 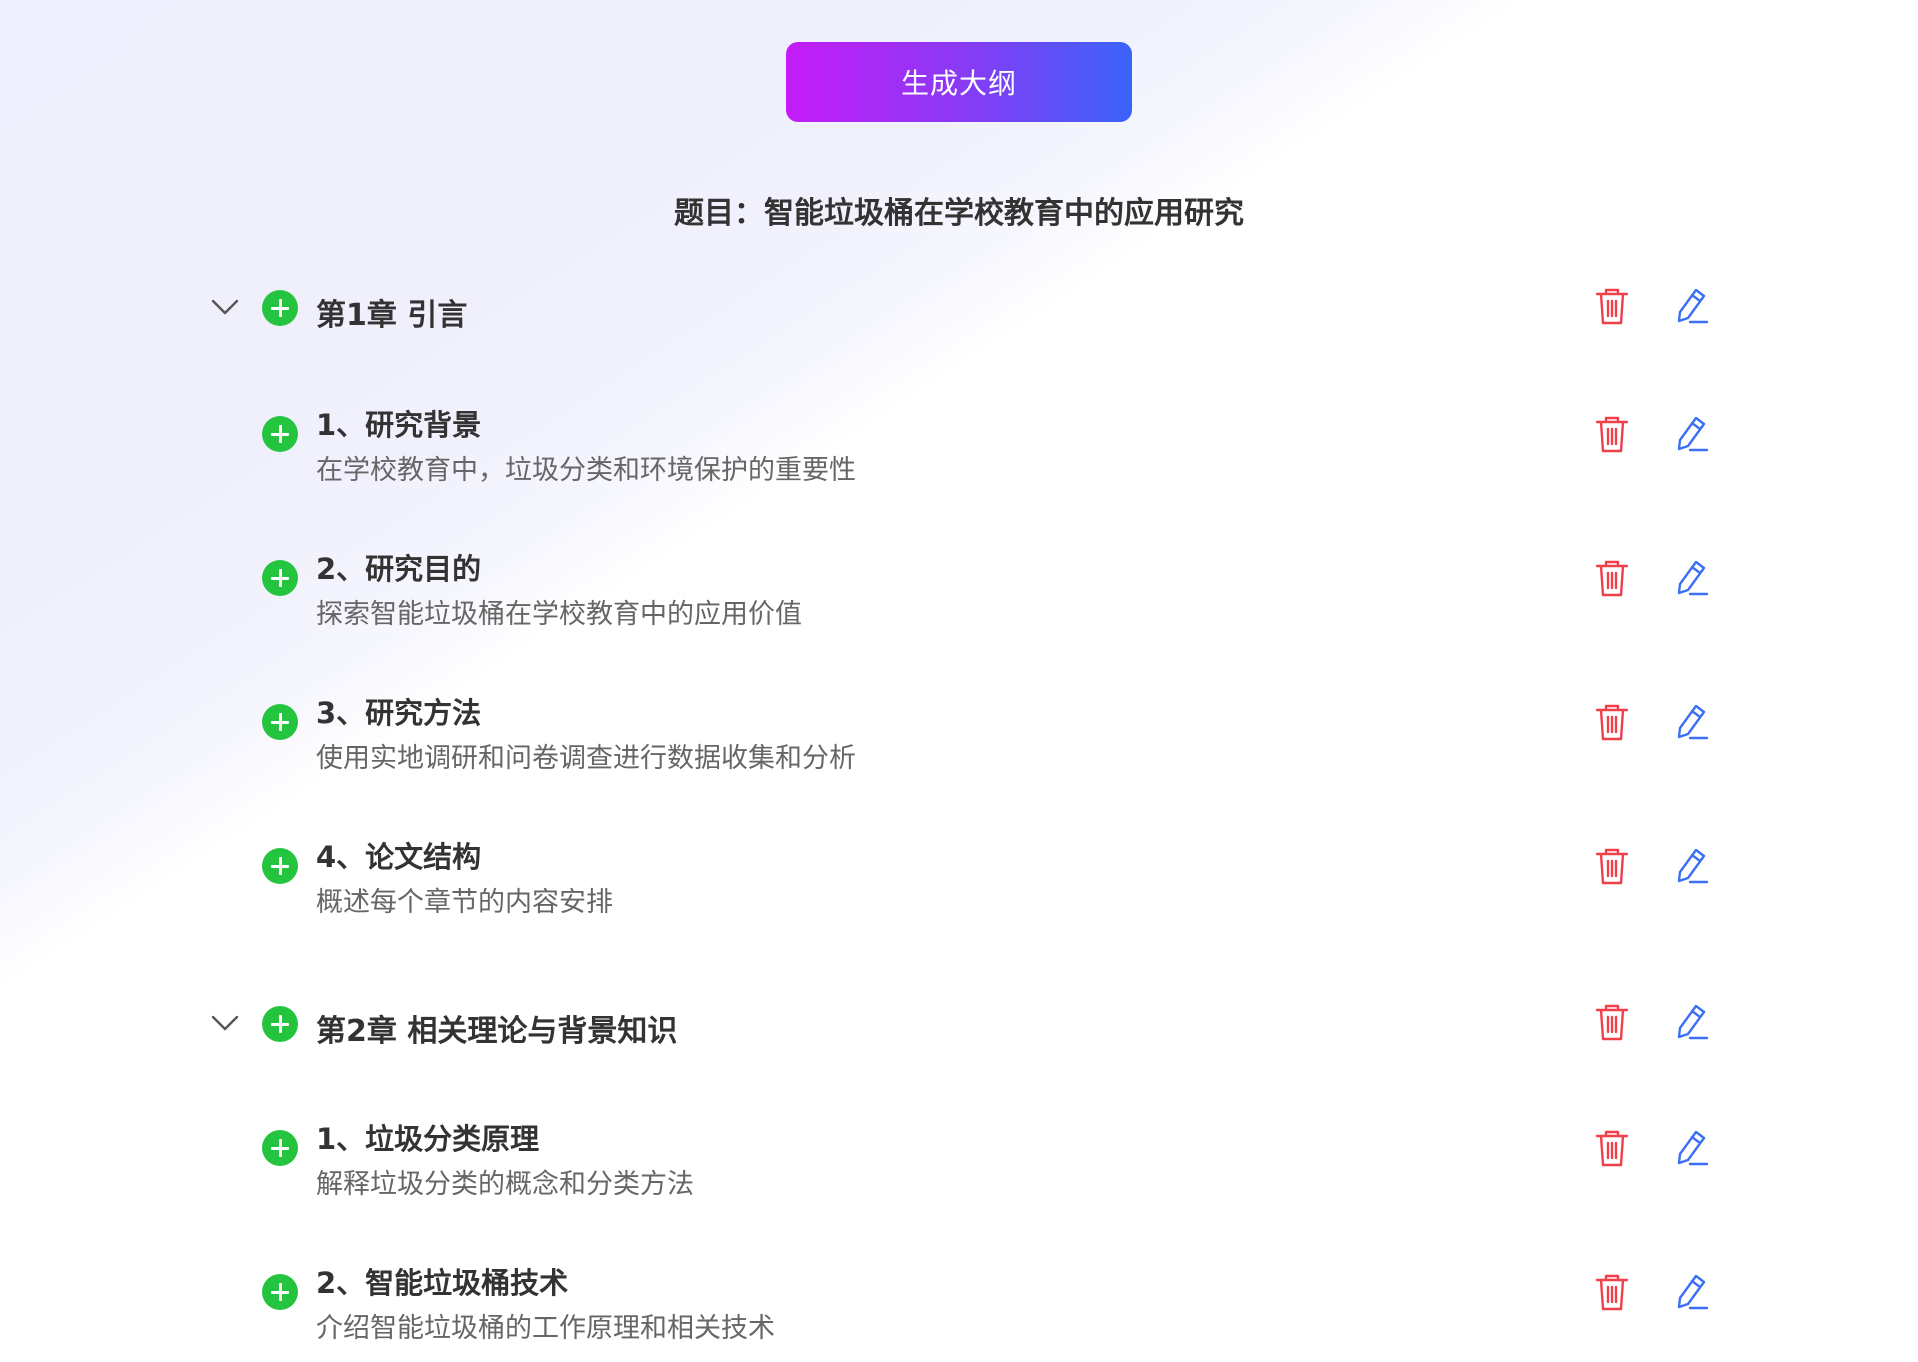 I want to click on chapter-title: 第1章 引言, so click(x=392, y=315).